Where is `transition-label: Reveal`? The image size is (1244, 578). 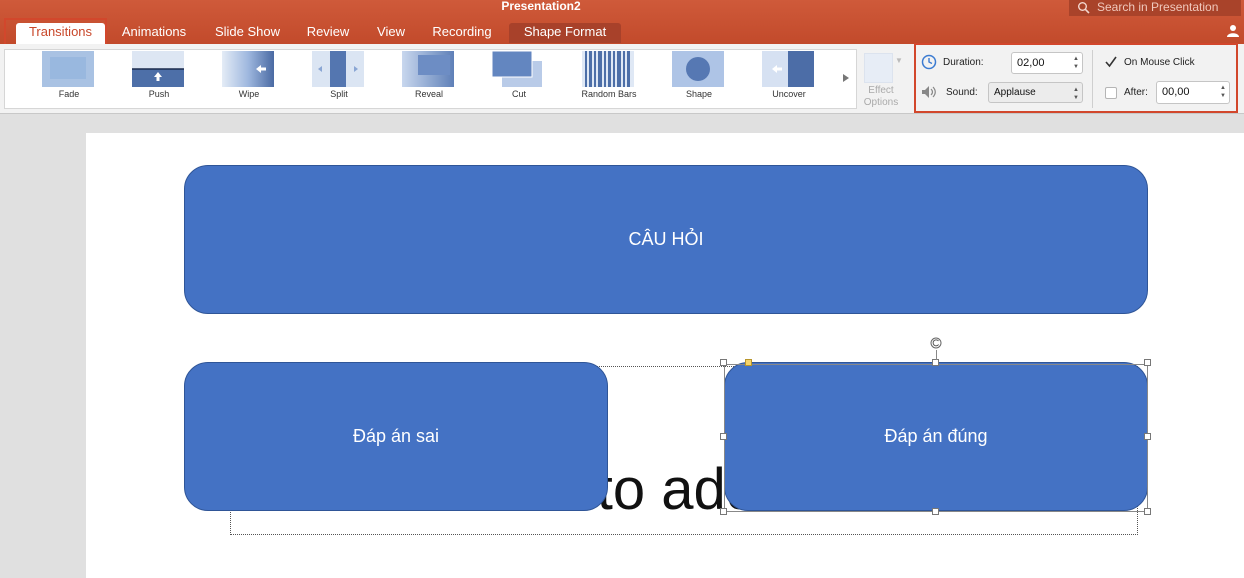 transition-label: Reveal is located at coordinates (428, 94).